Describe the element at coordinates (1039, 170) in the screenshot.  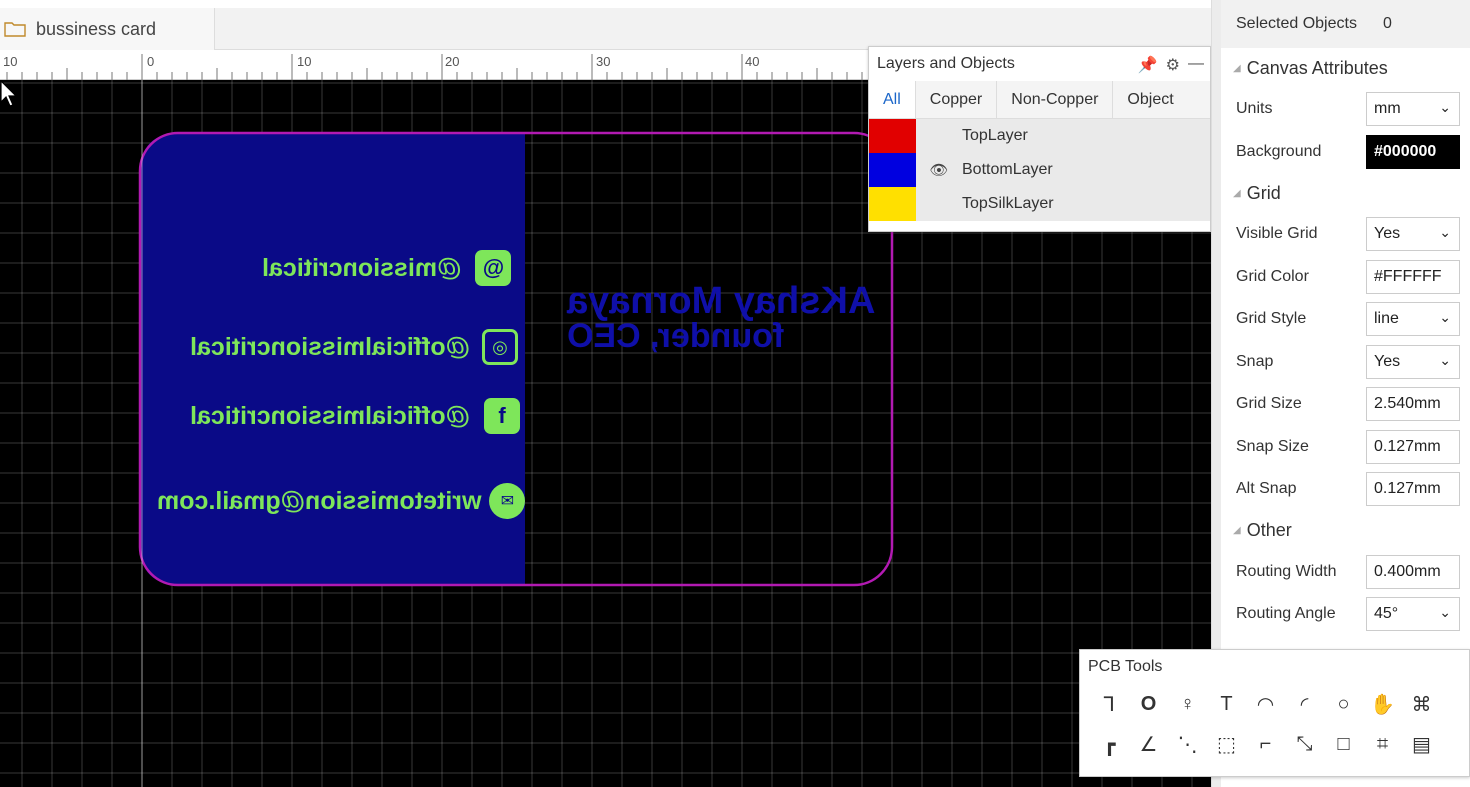
I see `layer-row-bottomlayer: 👁 BottomLayer` at that location.